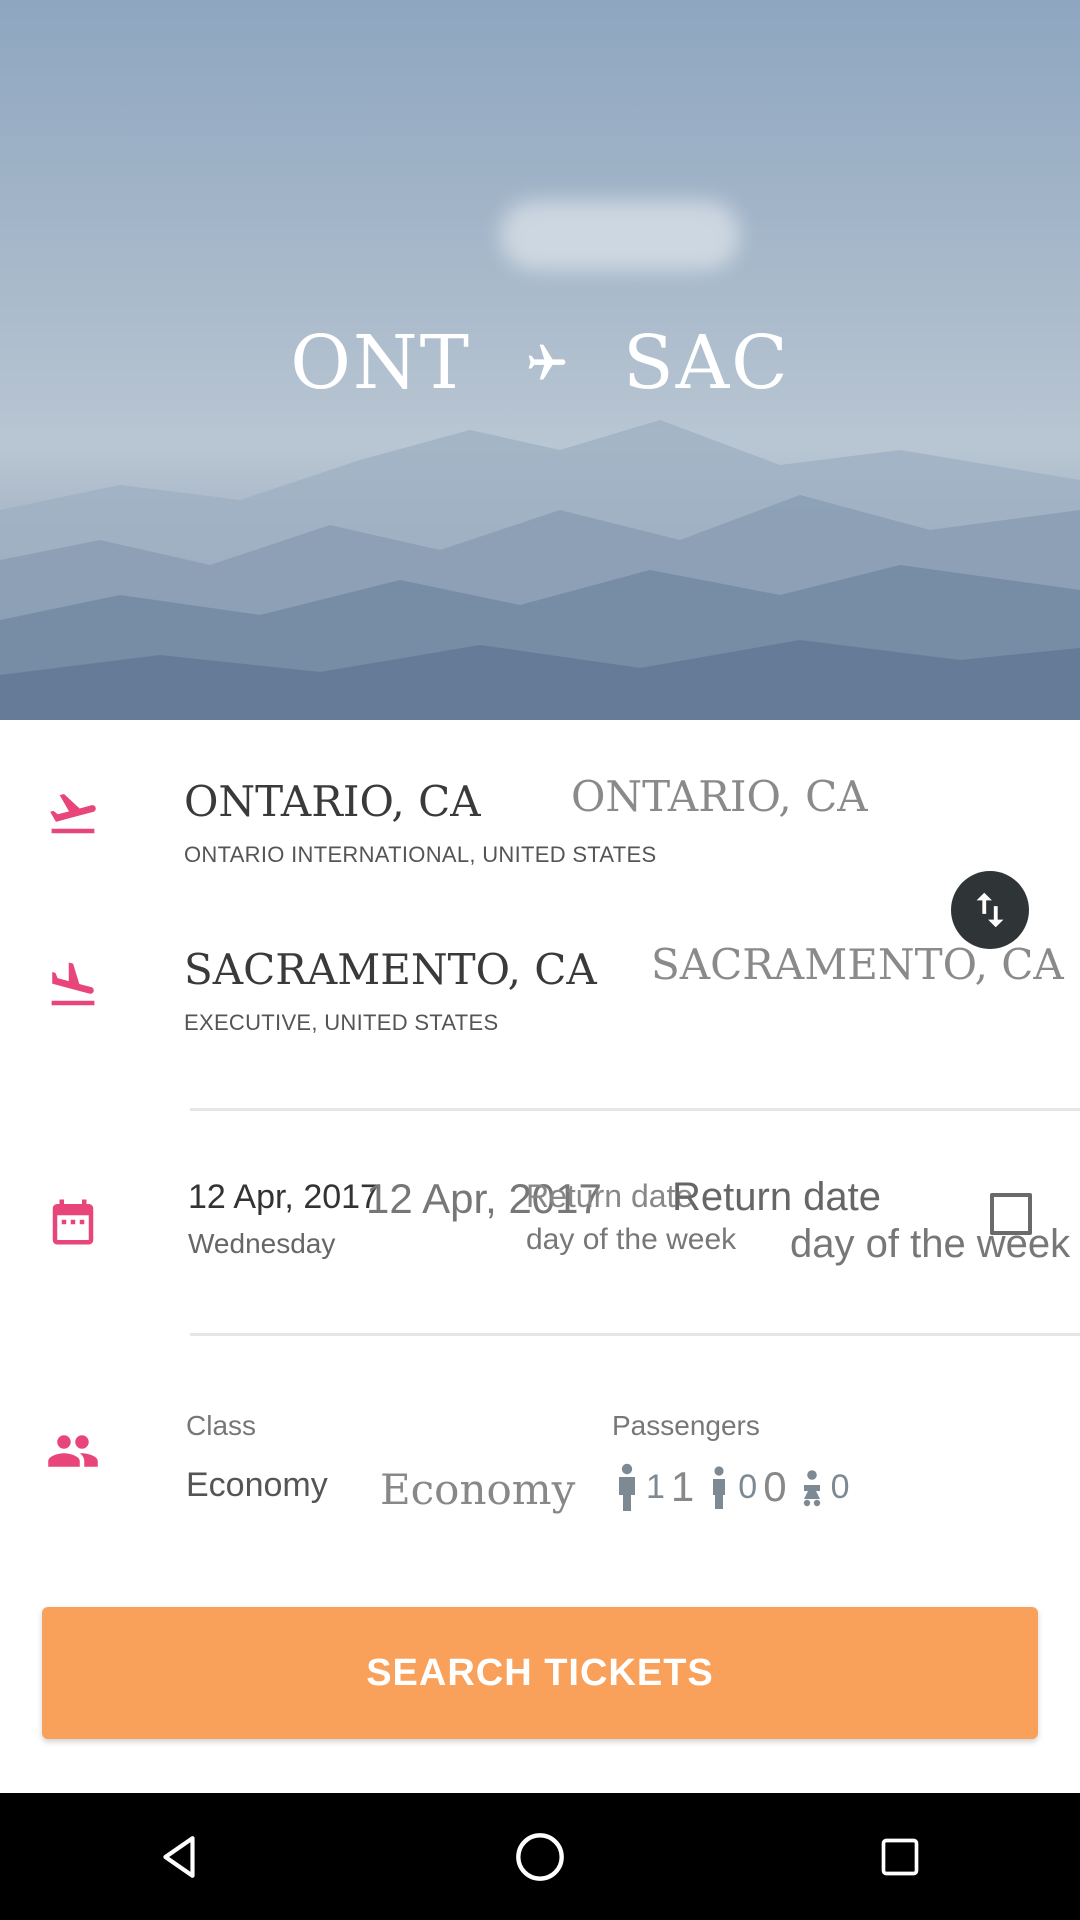 Image resolution: width=1080 pixels, height=1920 pixels. Describe the element at coordinates (341, 1022) in the screenshot. I see `destination-airport: EXECUTIVE, UNITED STATES` at that location.